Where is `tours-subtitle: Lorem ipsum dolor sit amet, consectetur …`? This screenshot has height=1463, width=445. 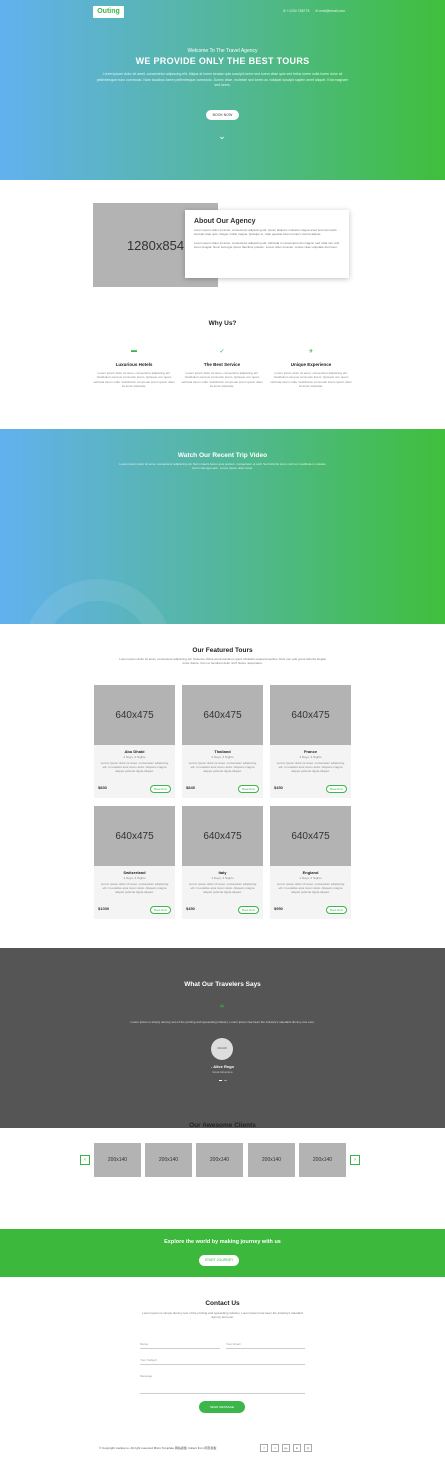
tours-subtitle: Lorem ipsum dolor sit amet, consectetur … is located at coordinates (222, 661).